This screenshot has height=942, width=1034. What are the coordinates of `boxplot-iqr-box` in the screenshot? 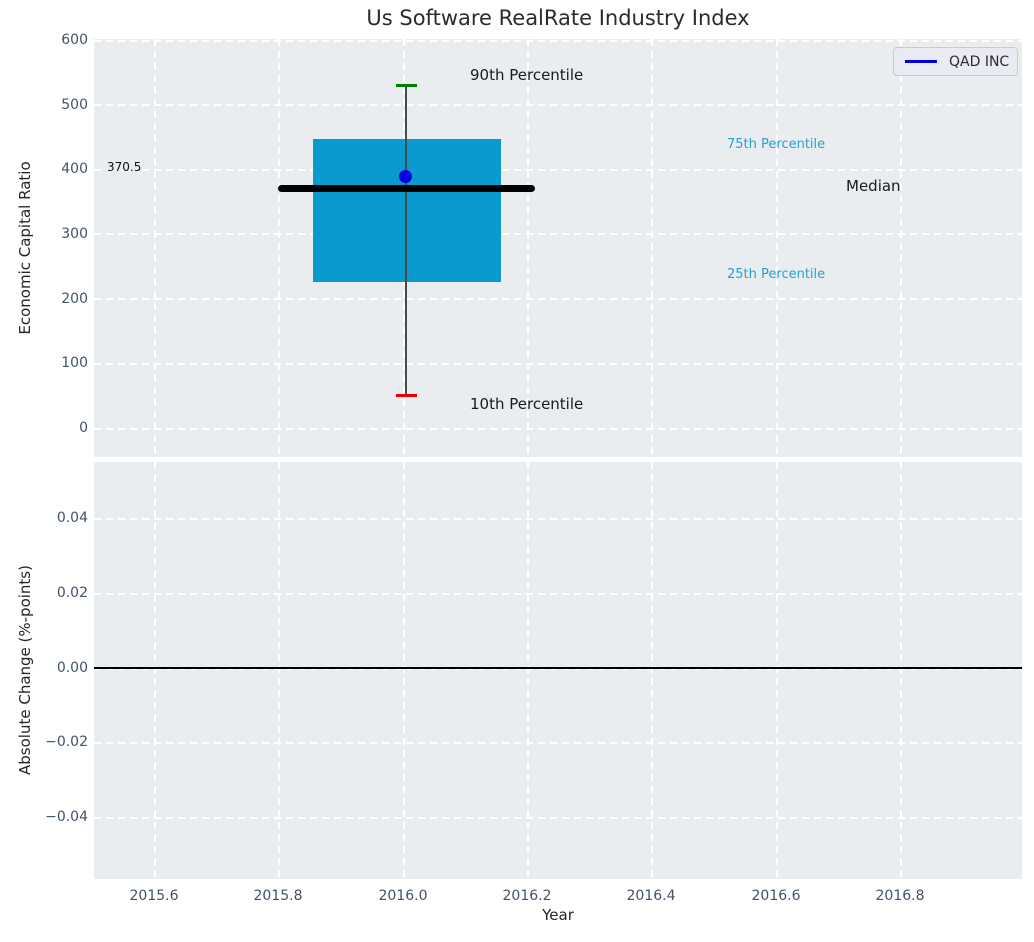 It's located at (407, 210).